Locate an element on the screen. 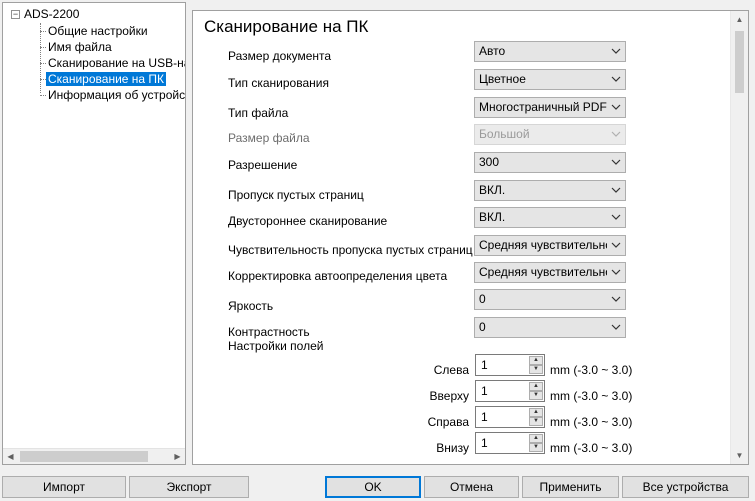 This screenshot has height=501, width=755. select-document-size: Авто is located at coordinates (550, 51).